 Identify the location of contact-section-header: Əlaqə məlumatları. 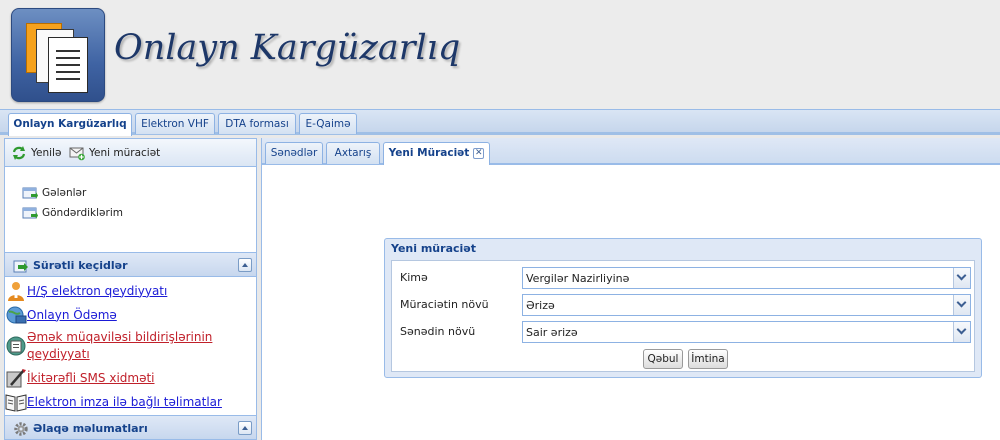
(130, 427).